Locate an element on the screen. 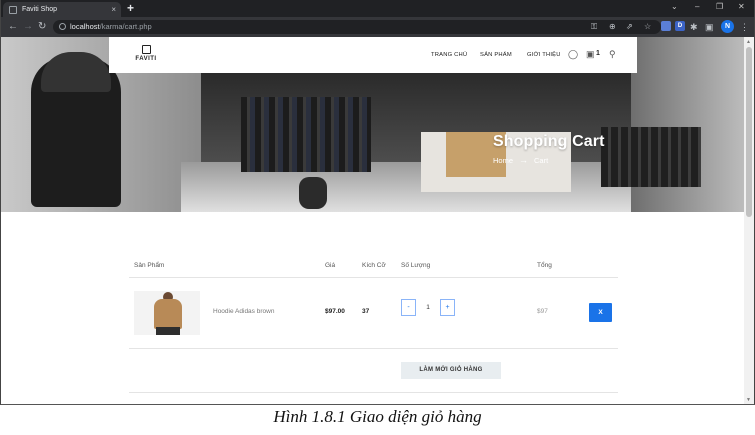  page-title: Shopping Cart is located at coordinates (549, 141).